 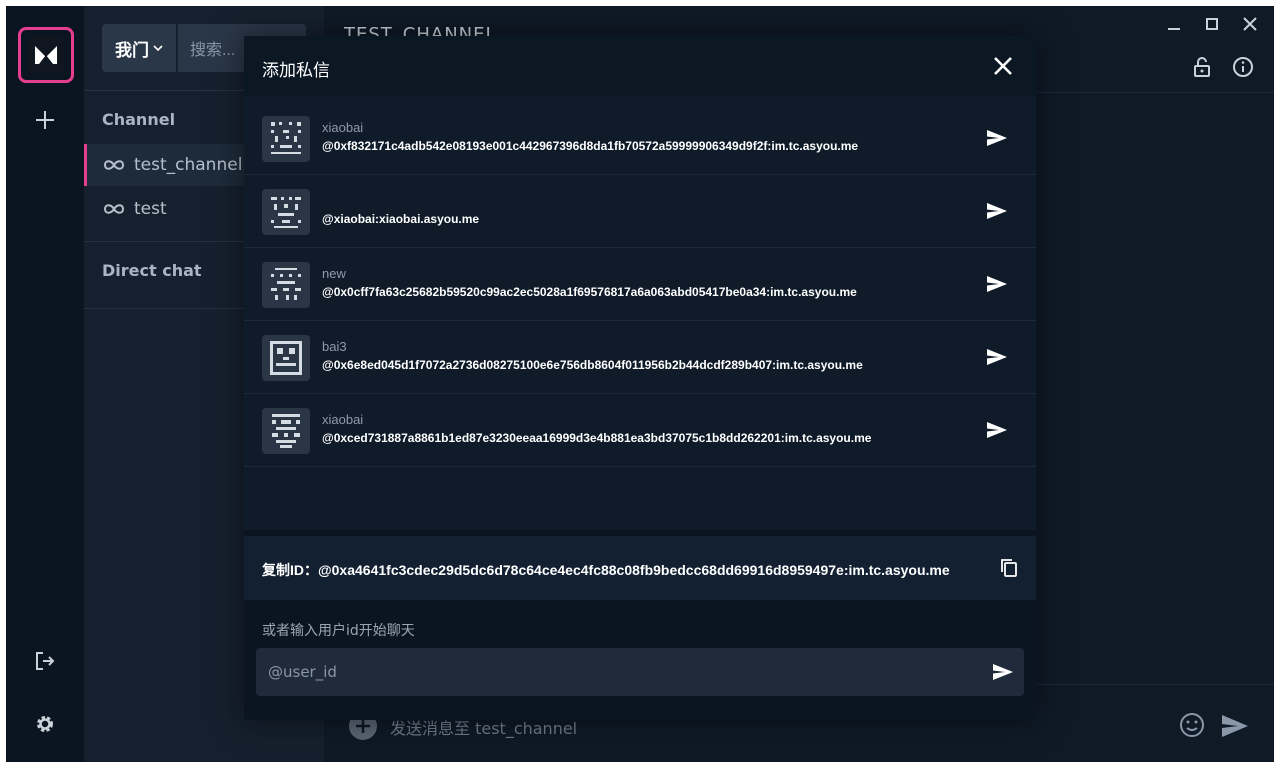 What do you see at coordinates (132, 50) in the screenshot?
I see `my-dropdown-label: 我门` at bounding box center [132, 50].